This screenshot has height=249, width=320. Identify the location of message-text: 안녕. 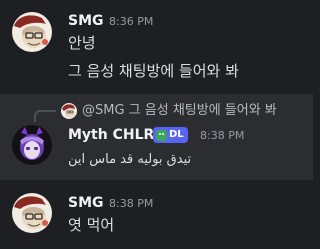
(82, 43).